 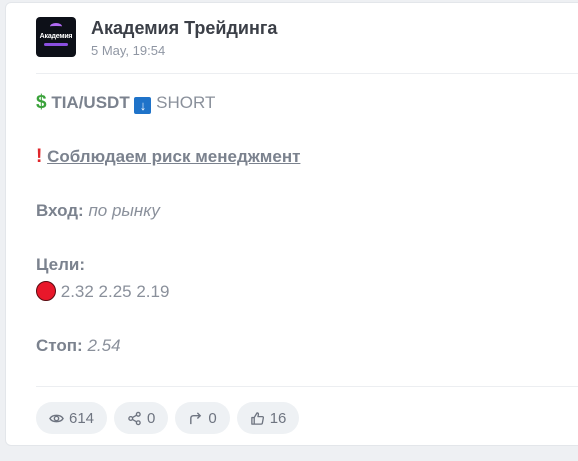 What do you see at coordinates (104, 345) in the screenshot?
I see `stop-value: 2.54` at bounding box center [104, 345].